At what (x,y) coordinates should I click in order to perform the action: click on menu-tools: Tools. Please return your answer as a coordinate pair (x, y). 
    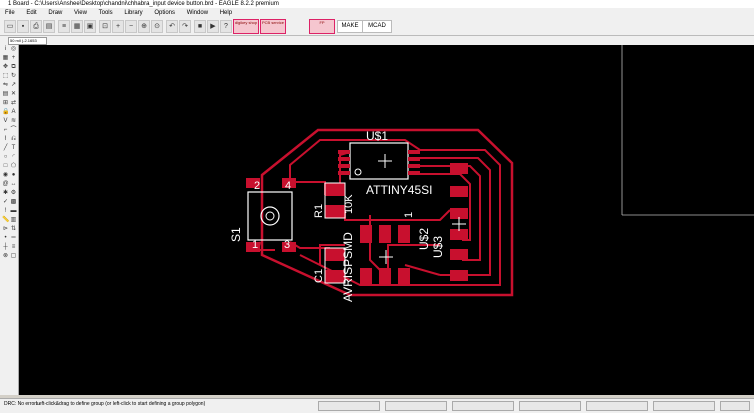
    Looking at the image, I should click on (106, 13).